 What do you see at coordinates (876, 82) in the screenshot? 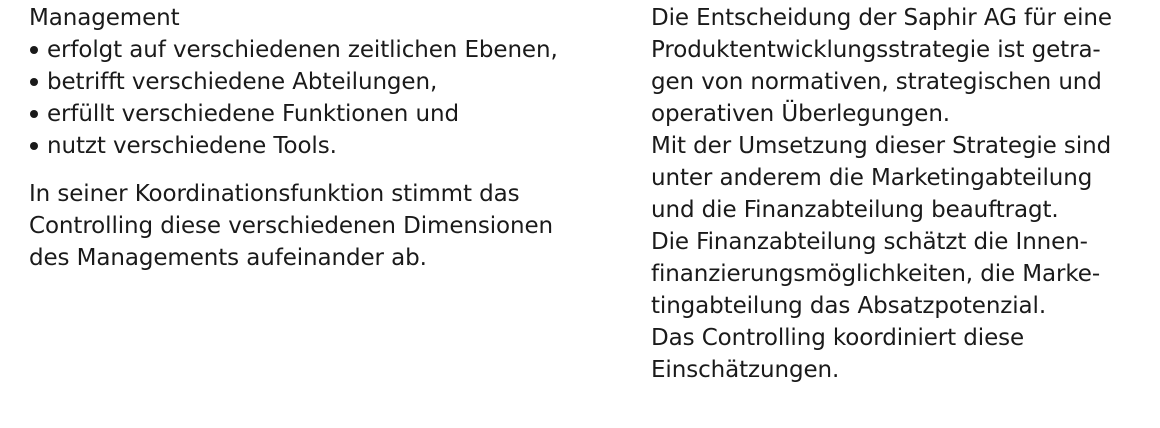
I see `example-line: gen von normativen, strategischen und` at bounding box center [876, 82].